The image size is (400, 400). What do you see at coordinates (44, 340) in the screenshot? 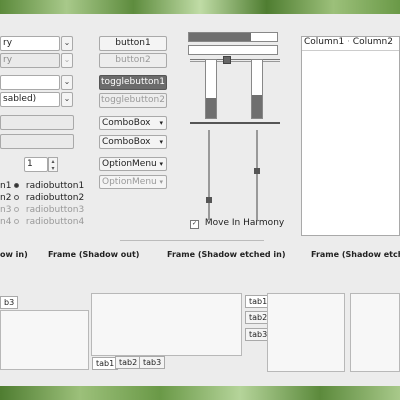
I see `notebook-1-panel` at bounding box center [44, 340].